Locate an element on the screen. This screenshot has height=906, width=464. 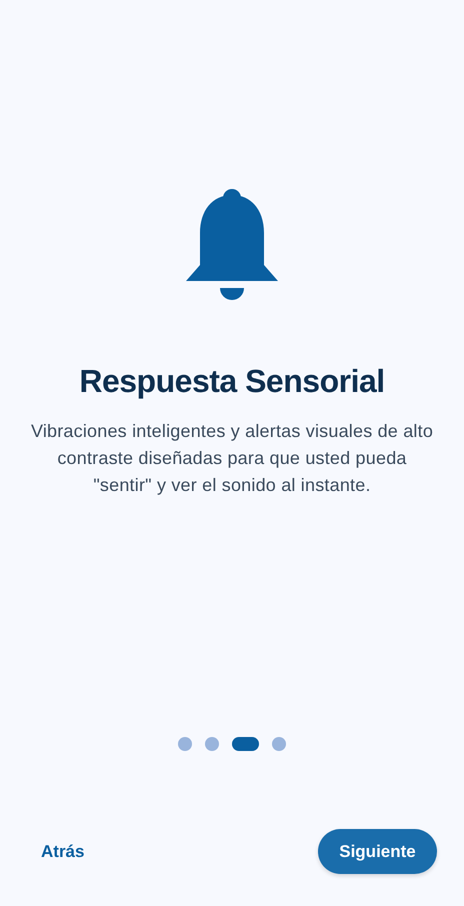
title: Respuesta Sensorial is located at coordinates (232, 381).